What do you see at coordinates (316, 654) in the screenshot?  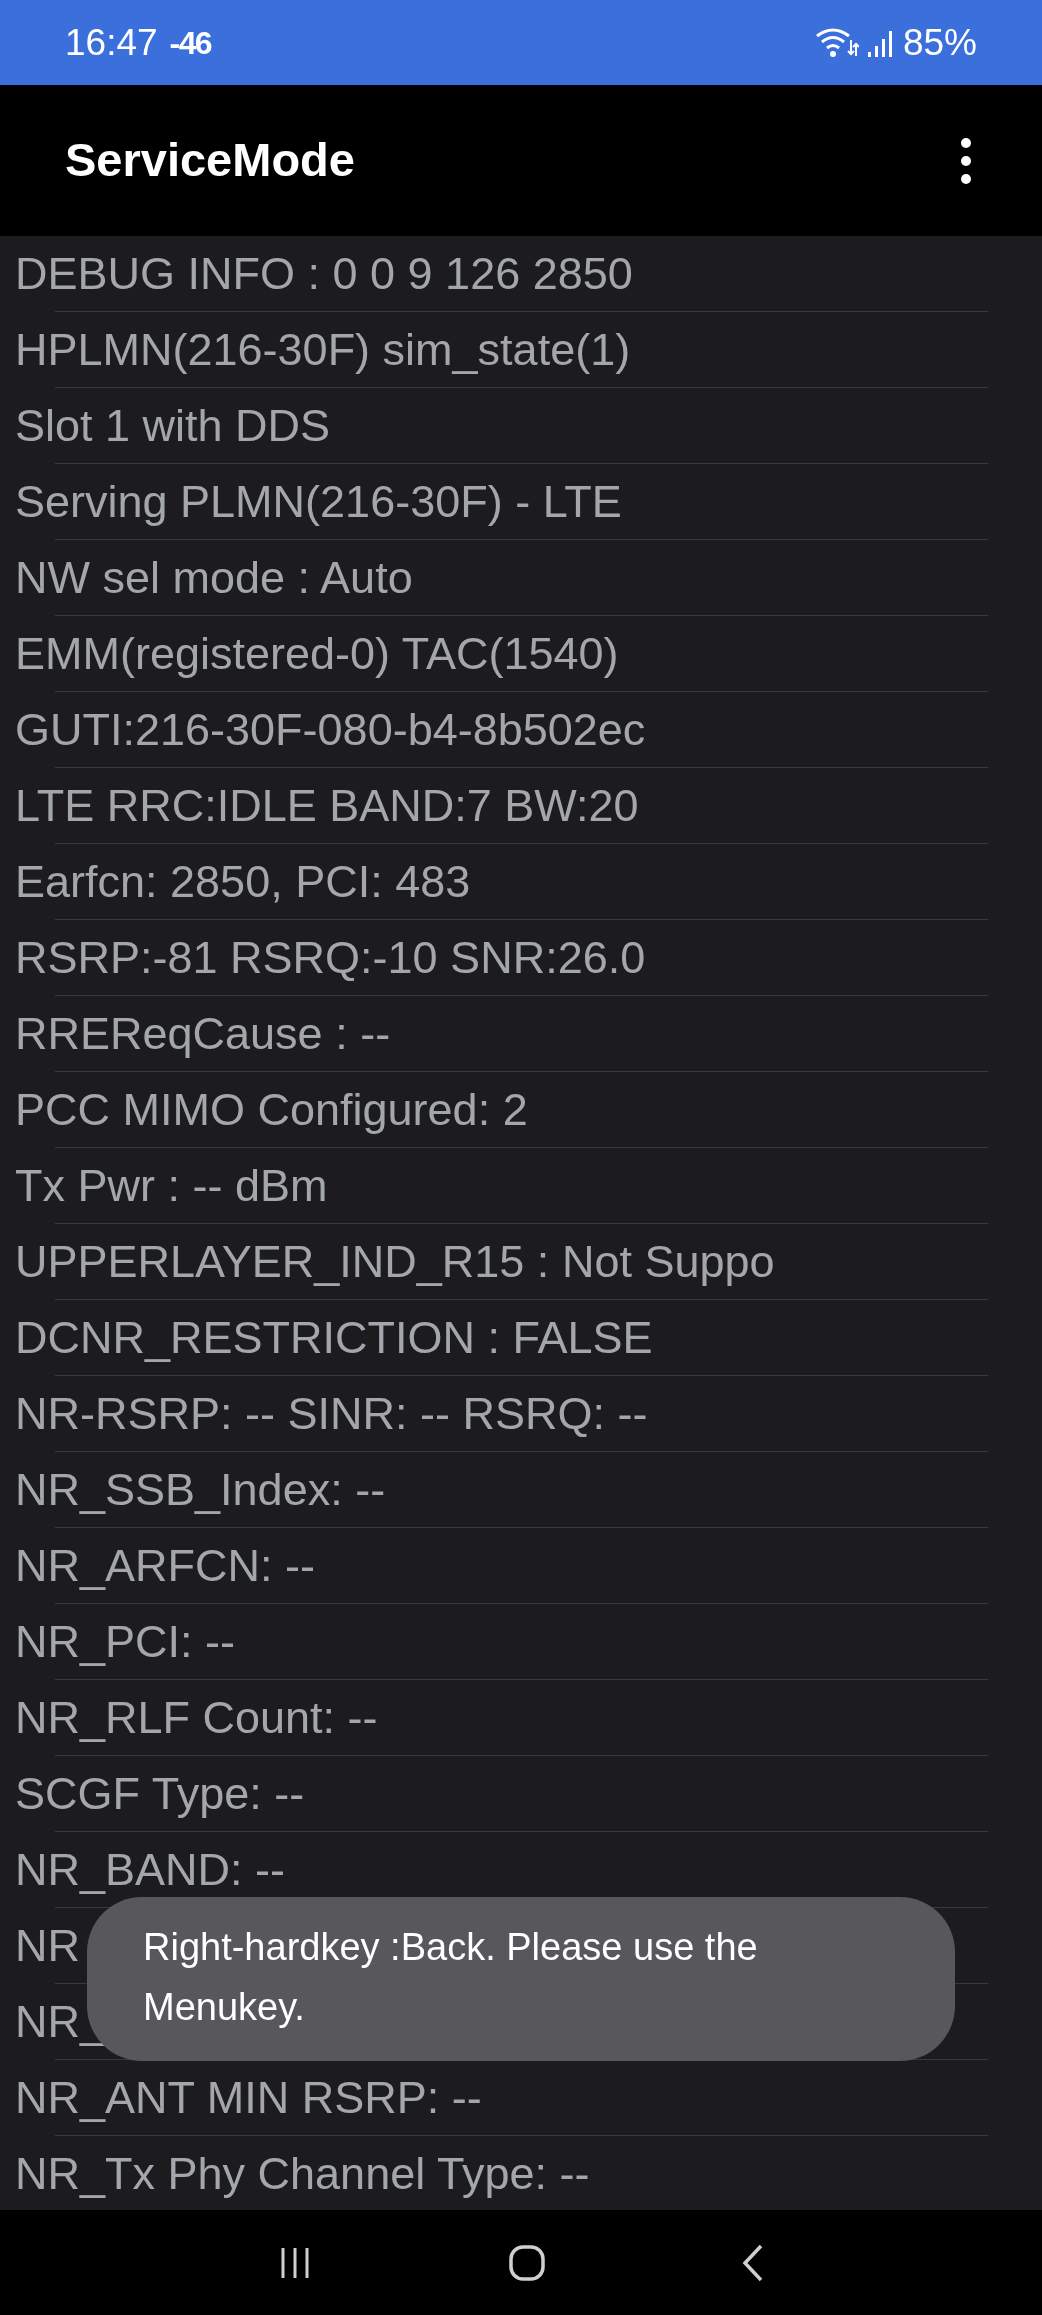 I see `info-line: EMM(registered-0) TAC(1540)` at bounding box center [316, 654].